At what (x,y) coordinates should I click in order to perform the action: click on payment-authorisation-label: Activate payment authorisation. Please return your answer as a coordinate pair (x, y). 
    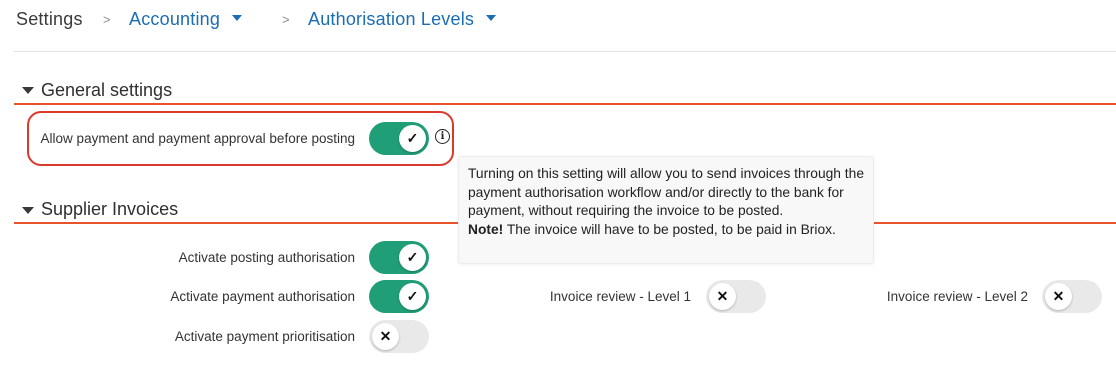
    Looking at the image, I should click on (262, 296).